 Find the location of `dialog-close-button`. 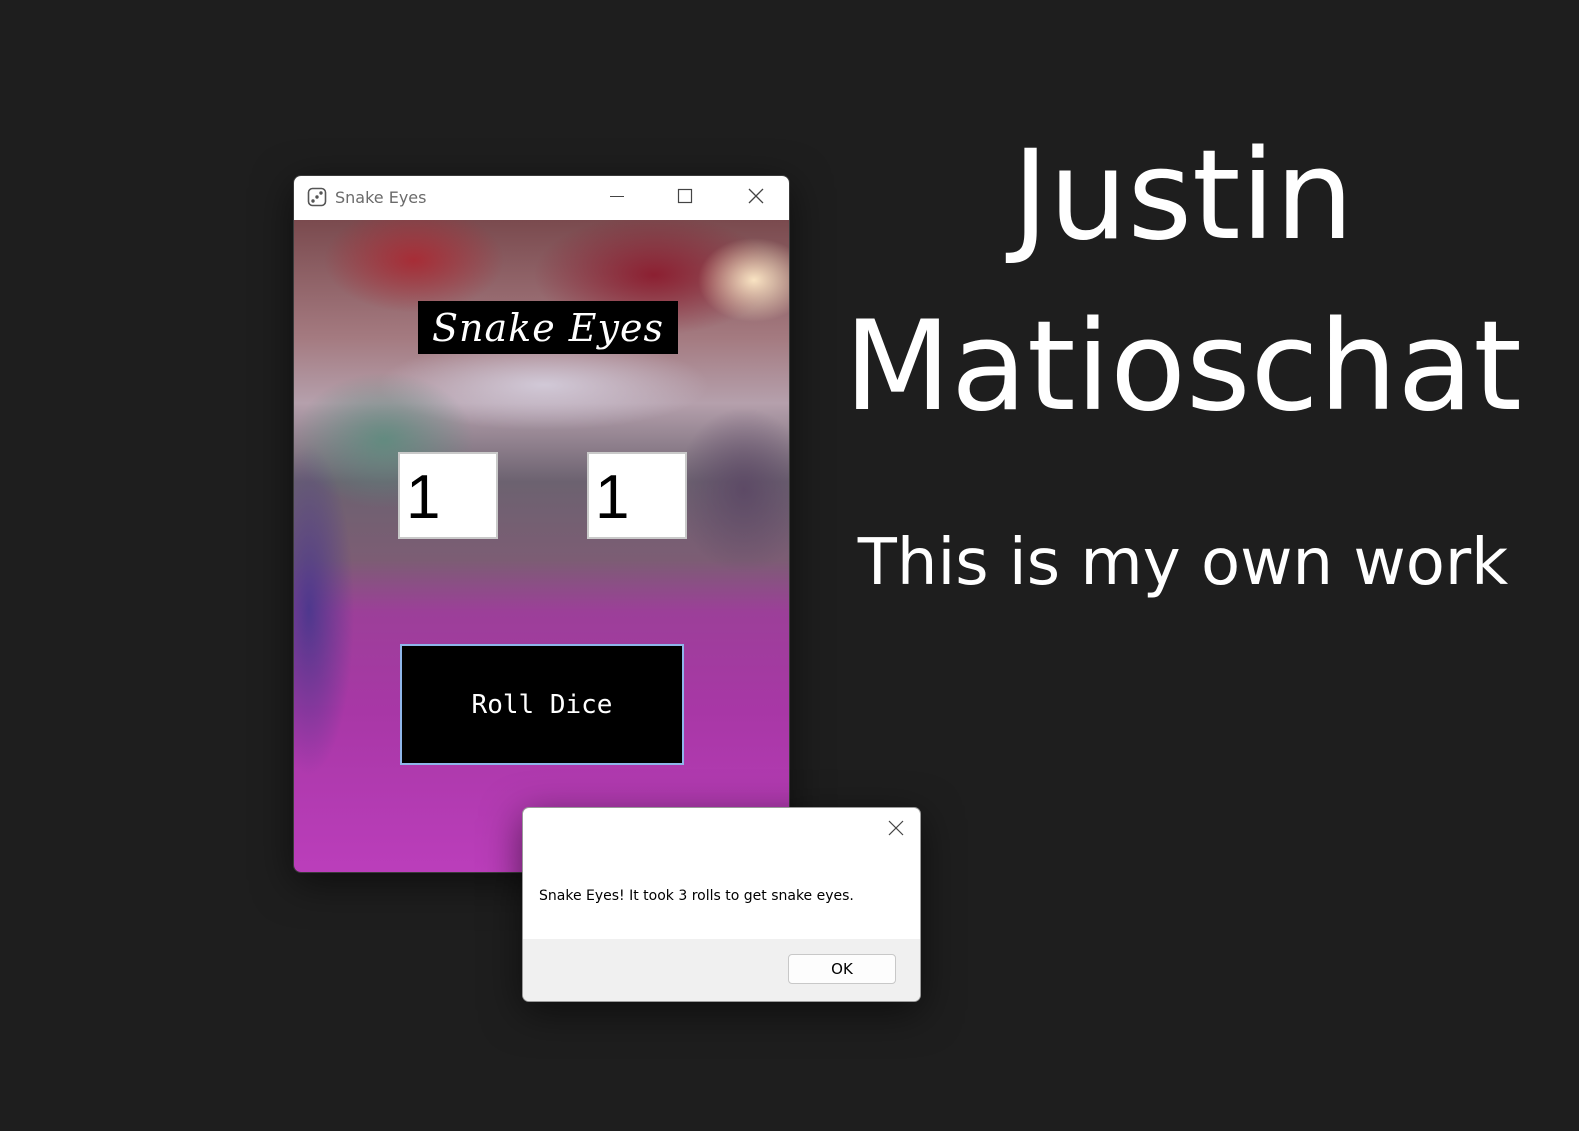

dialog-close-button is located at coordinates (896, 830).